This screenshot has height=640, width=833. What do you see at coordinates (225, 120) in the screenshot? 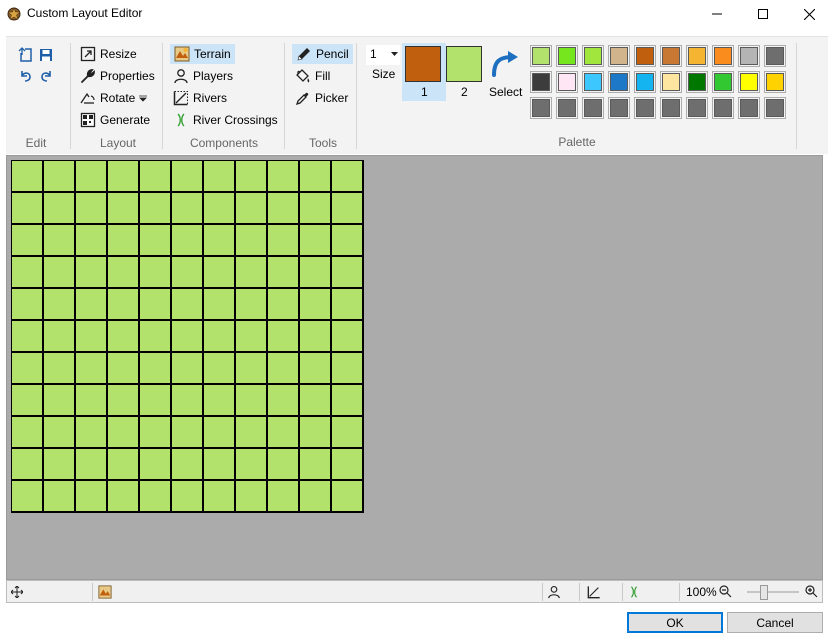
I see `river-crossings-button: River Crossings` at bounding box center [225, 120].